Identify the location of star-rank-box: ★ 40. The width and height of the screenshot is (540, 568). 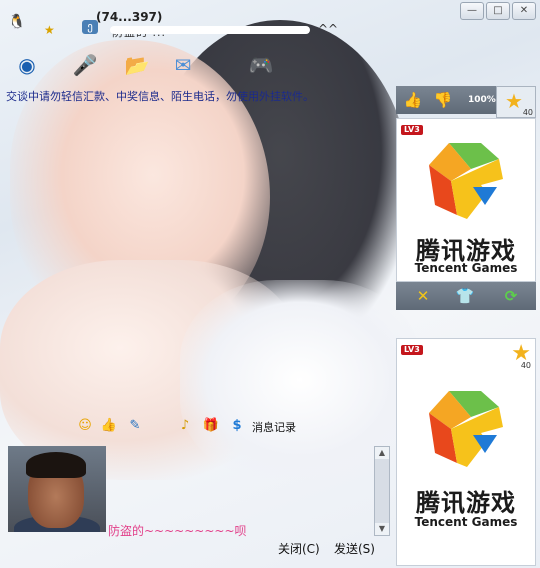
(516, 102).